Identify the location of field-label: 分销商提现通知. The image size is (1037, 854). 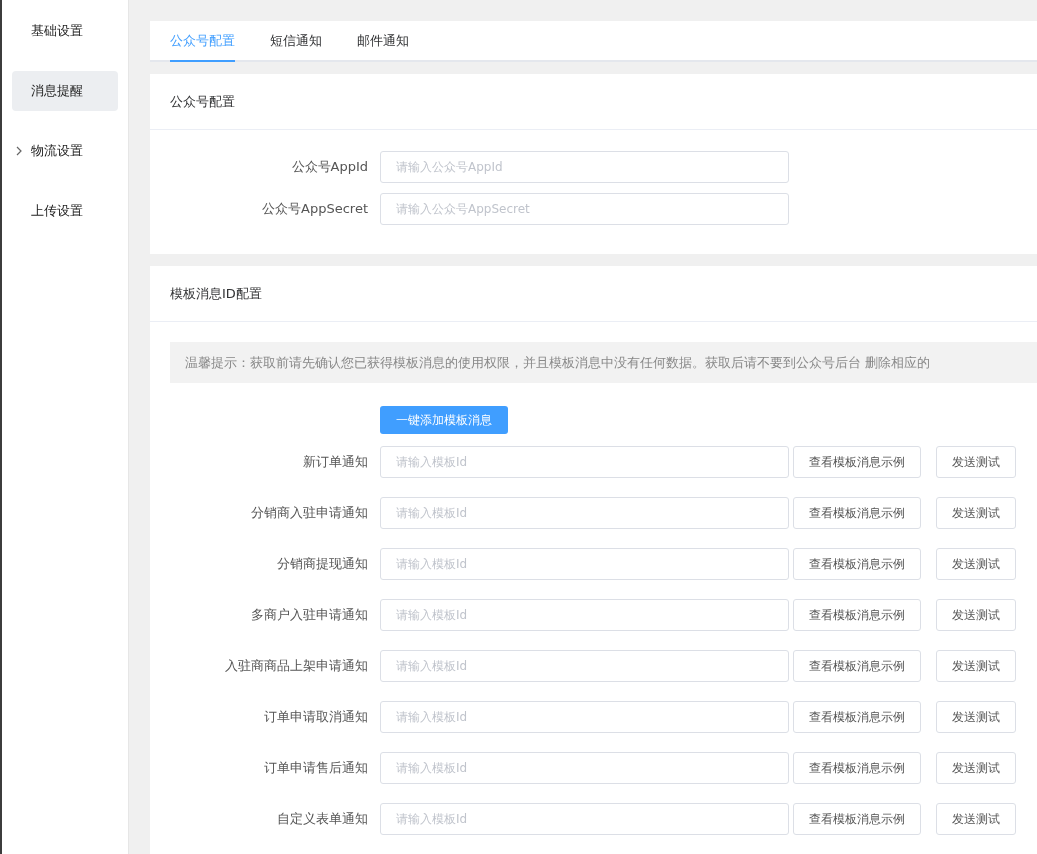
(322, 564).